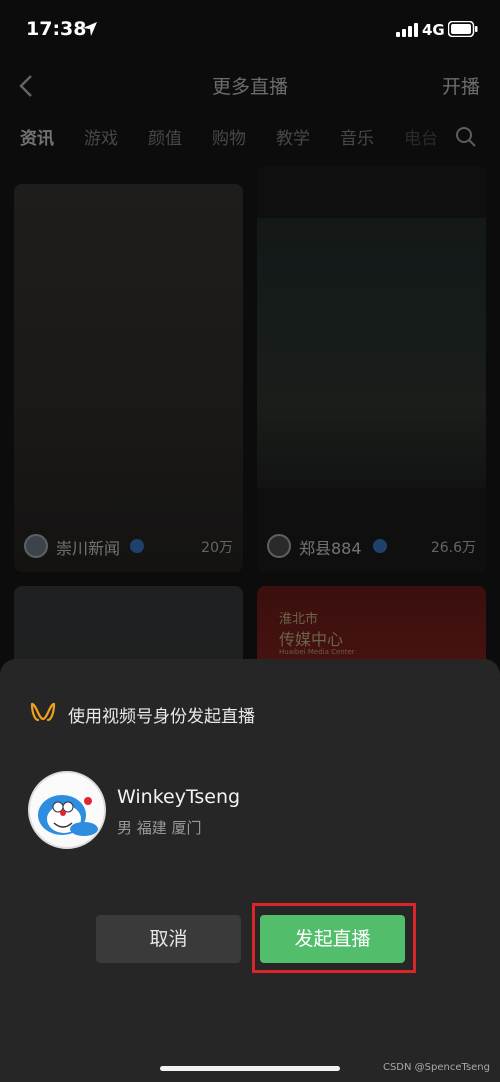 The height and width of the screenshot is (1082, 500). Describe the element at coordinates (463, 29) in the screenshot. I see `battery-icon` at that location.